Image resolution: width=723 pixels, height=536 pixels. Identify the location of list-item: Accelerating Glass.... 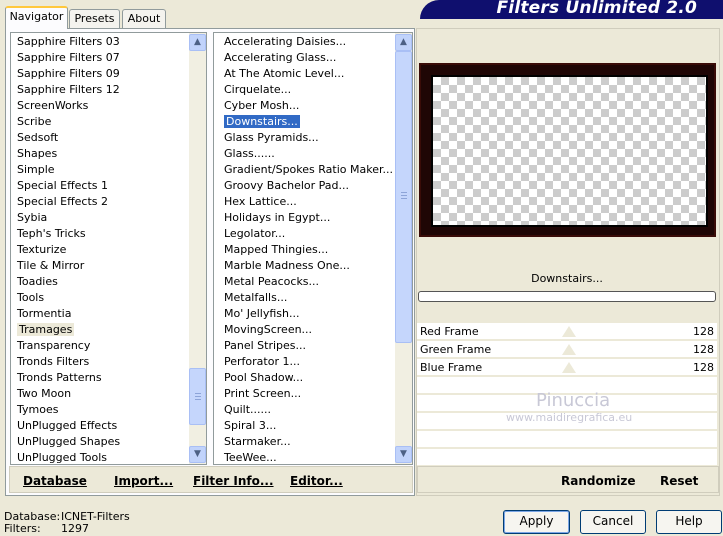
(308, 58).